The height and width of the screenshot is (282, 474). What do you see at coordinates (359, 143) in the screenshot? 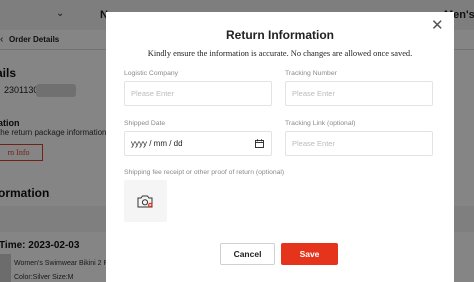
I see `tracking-link-input: Please Enter` at bounding box center [359, 143].